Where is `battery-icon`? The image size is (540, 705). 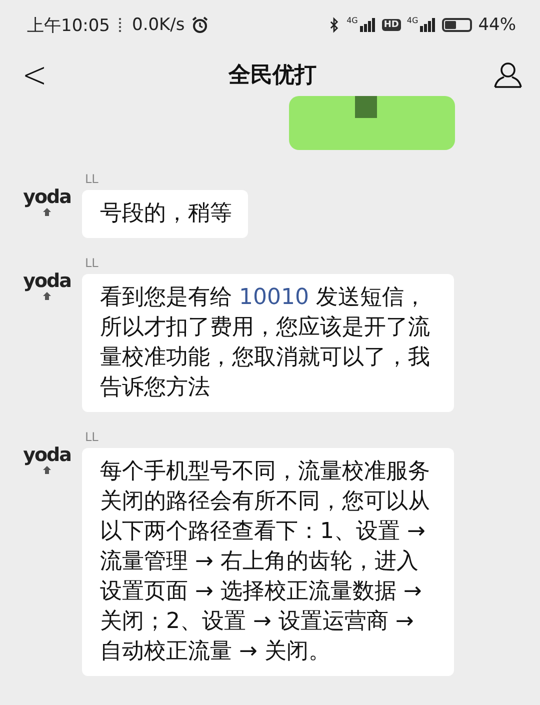
battery-icon is located at coordinates (457, 25).